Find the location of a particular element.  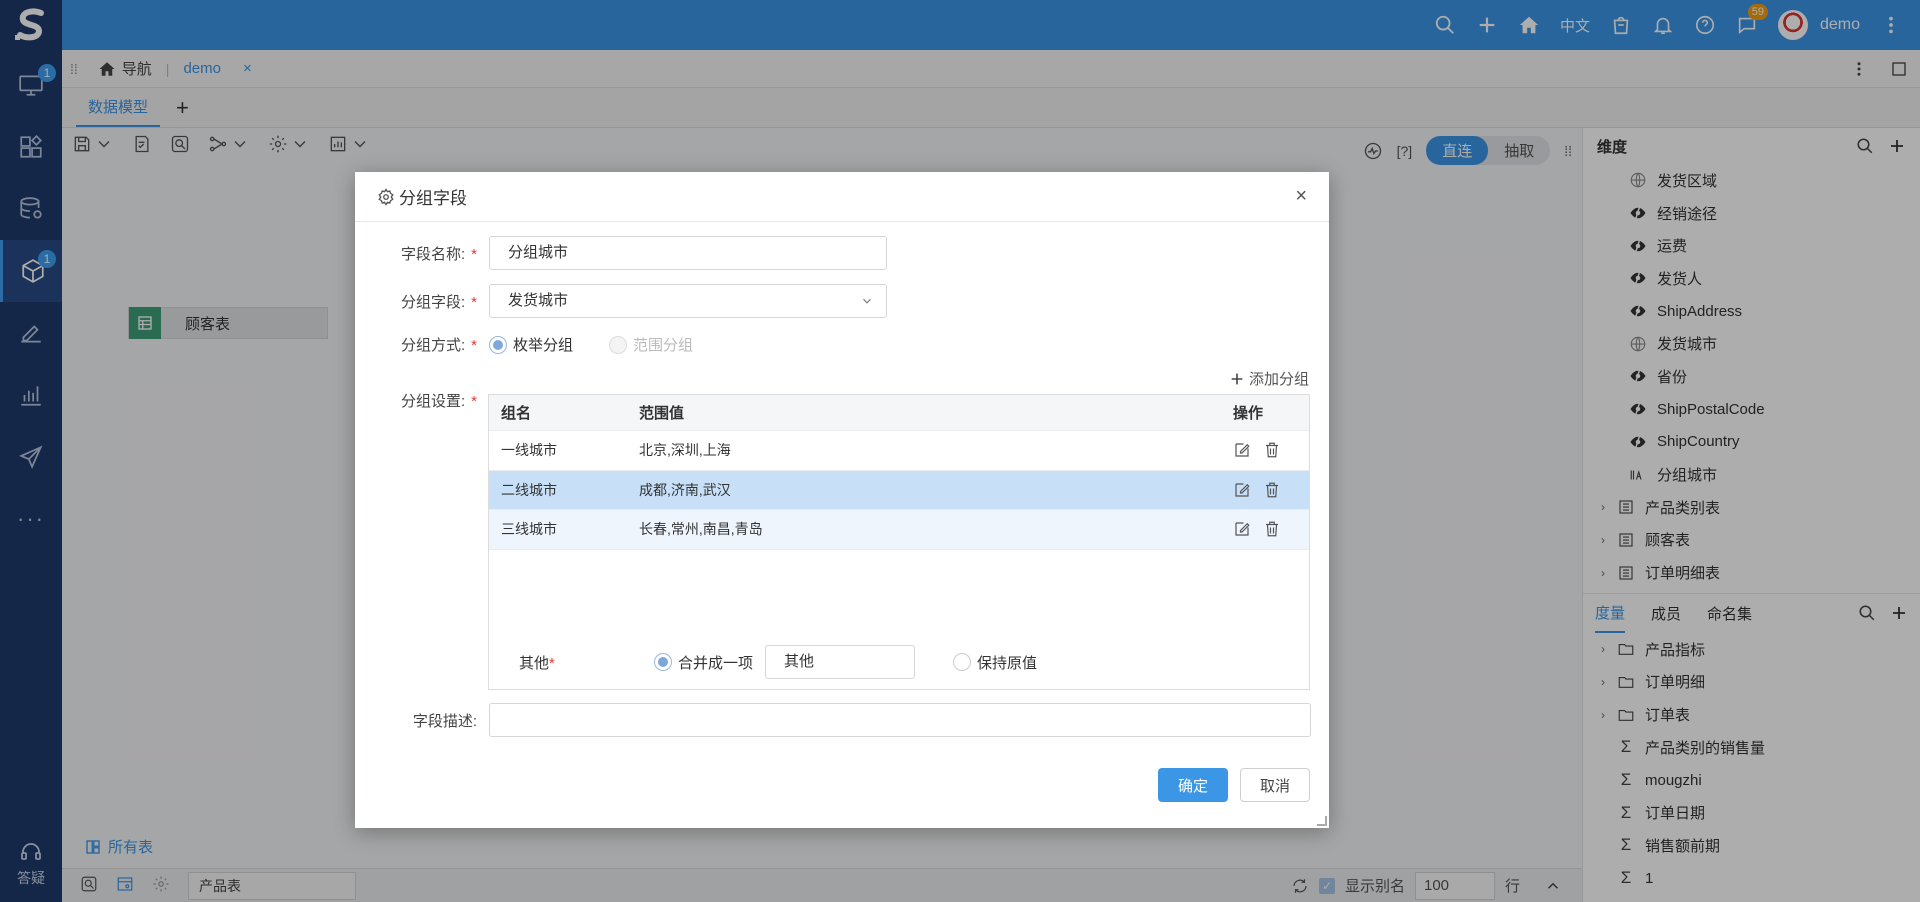

col-actions: 操作 is located at coordinates (1248, 413).